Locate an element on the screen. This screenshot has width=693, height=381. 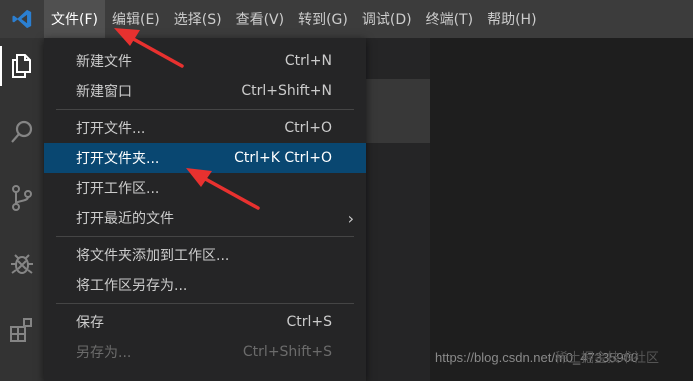
menu-save-as: 另存为... Ctrl+Shift+S is located at coordinates (205, 352).